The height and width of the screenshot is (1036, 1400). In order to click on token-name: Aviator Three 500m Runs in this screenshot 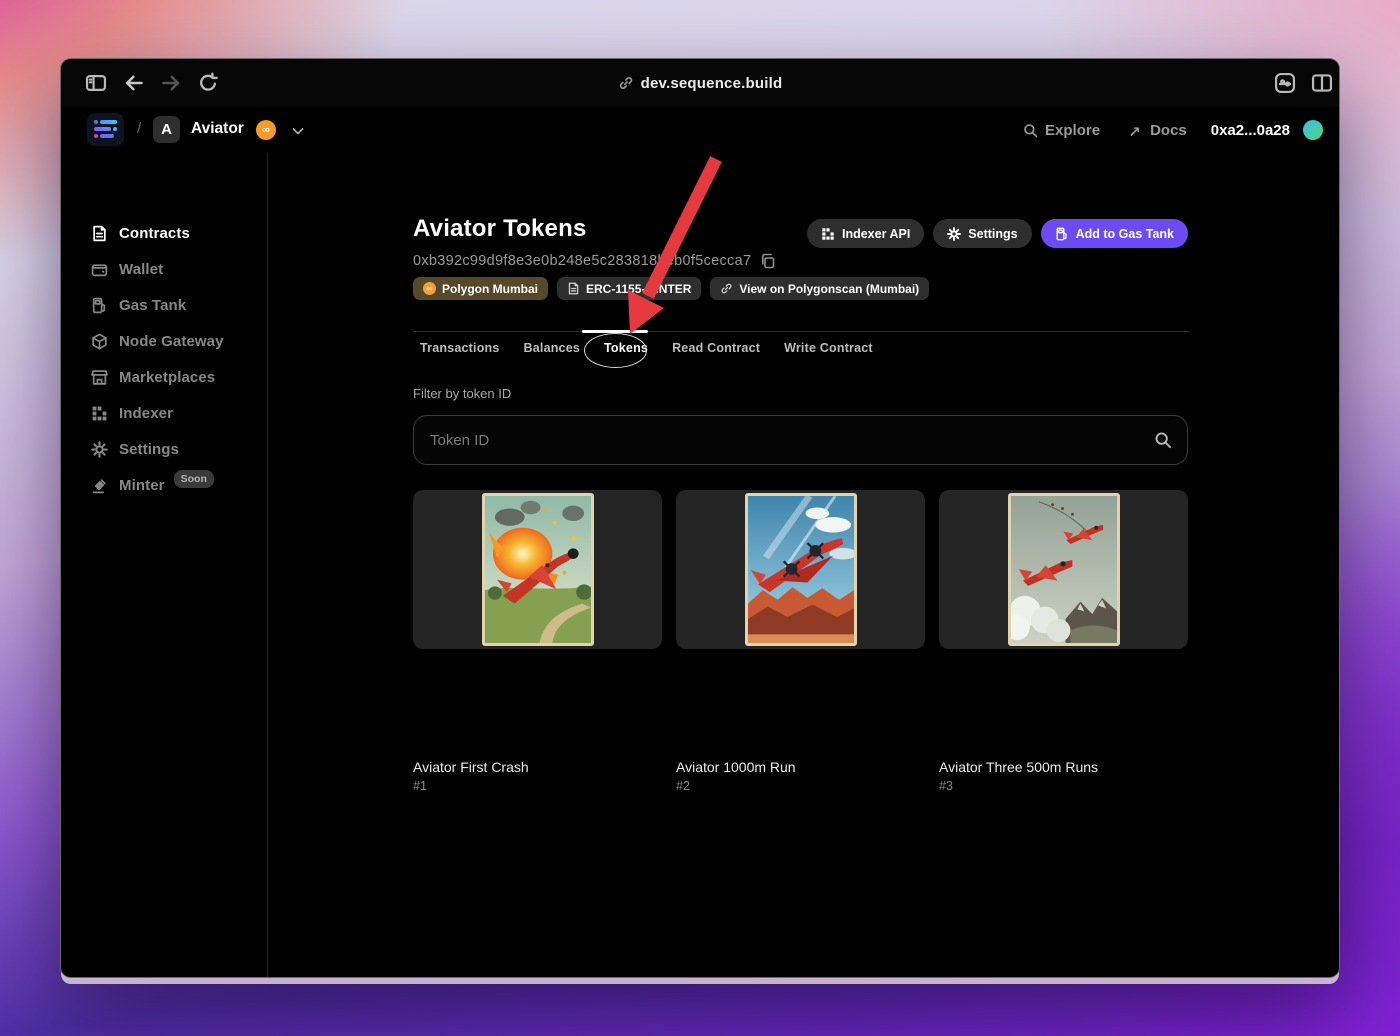, I will do `click(1019, 767)`.